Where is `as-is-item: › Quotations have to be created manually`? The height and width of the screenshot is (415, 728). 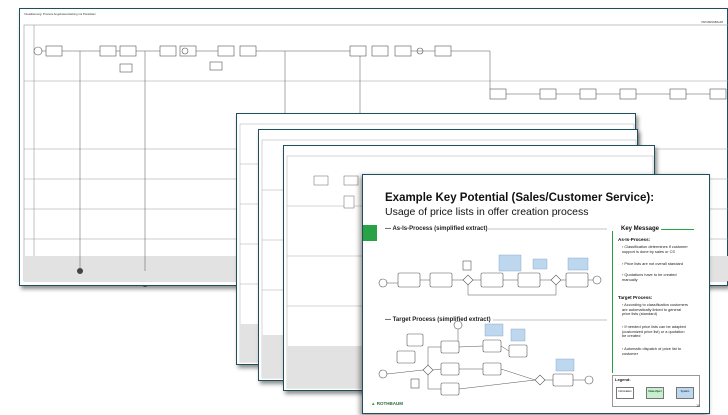
as-is-item: › Quotations have to be created manually is located at coordinates (649, 277).